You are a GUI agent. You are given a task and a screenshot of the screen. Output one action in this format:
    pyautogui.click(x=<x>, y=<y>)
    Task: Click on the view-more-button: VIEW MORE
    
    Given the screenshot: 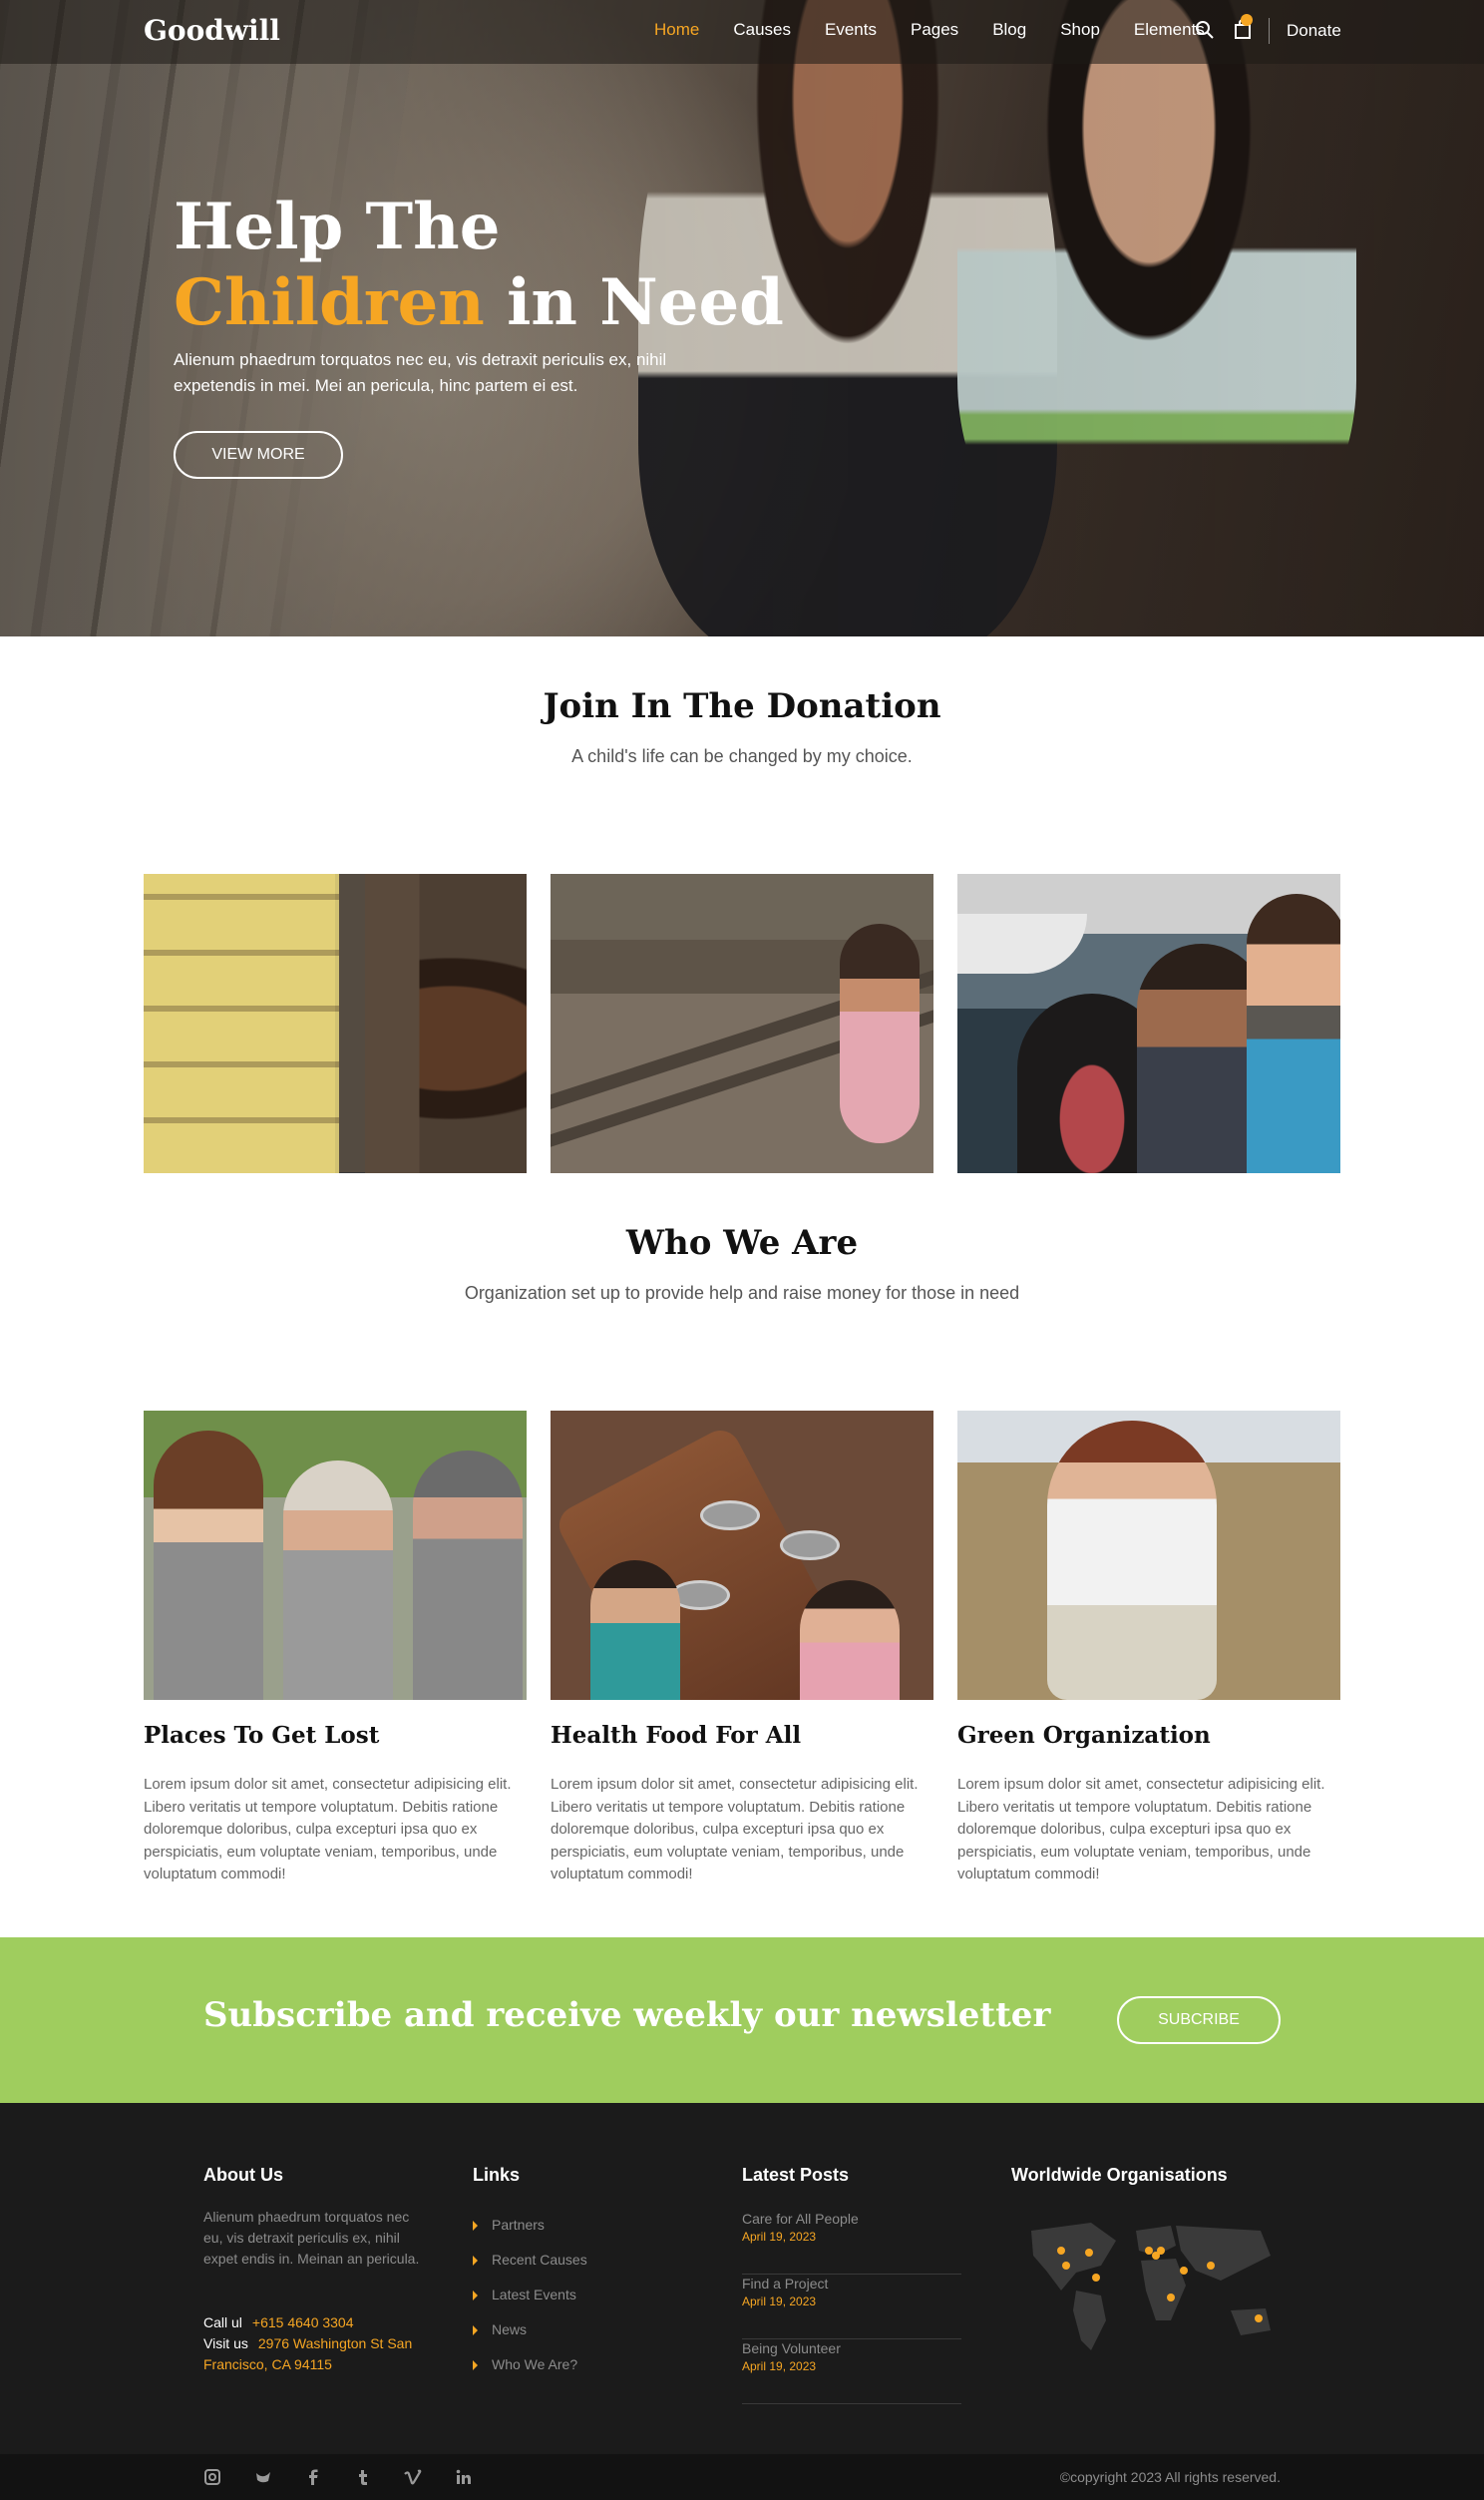 What is the action you would take?
    pyautogui.click(x=258, y=455)
    